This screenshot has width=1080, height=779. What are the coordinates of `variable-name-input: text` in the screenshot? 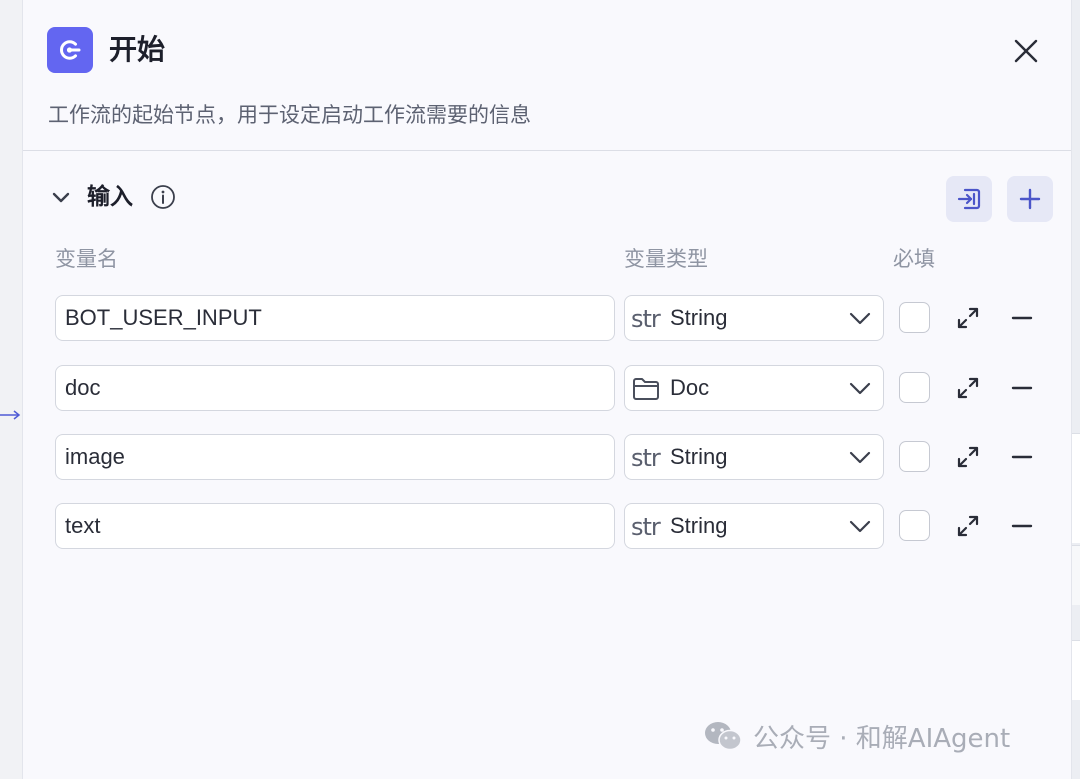 It's located at (335, 526).